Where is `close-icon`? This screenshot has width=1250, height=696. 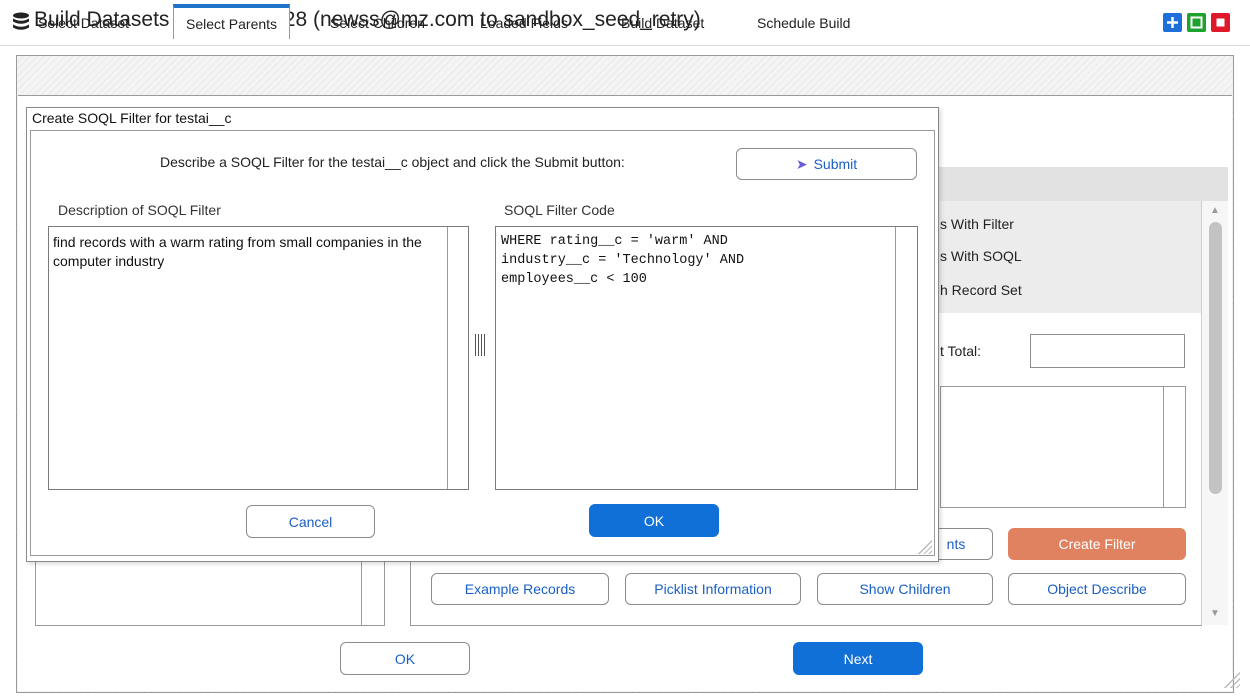
close-icon is located at coordinates (1220, 22).